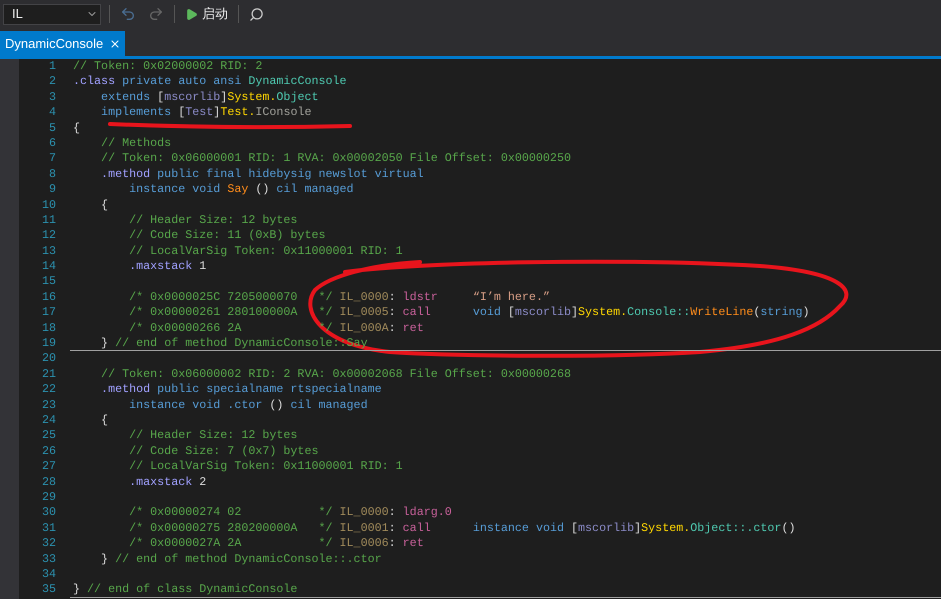  Describe the element at coordinates (48, 559) in the screenshot. I see `line-number: 33` at that location.